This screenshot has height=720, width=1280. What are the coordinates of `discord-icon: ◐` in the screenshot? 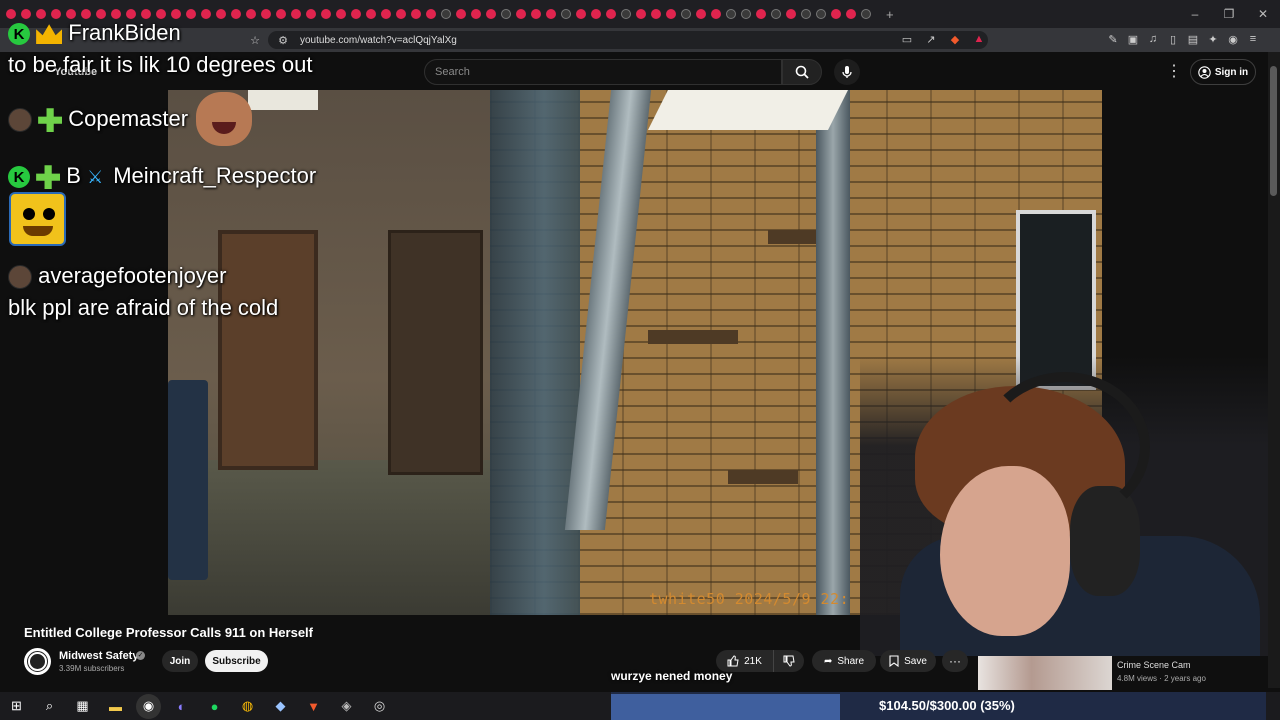 It's located at (181, 706).